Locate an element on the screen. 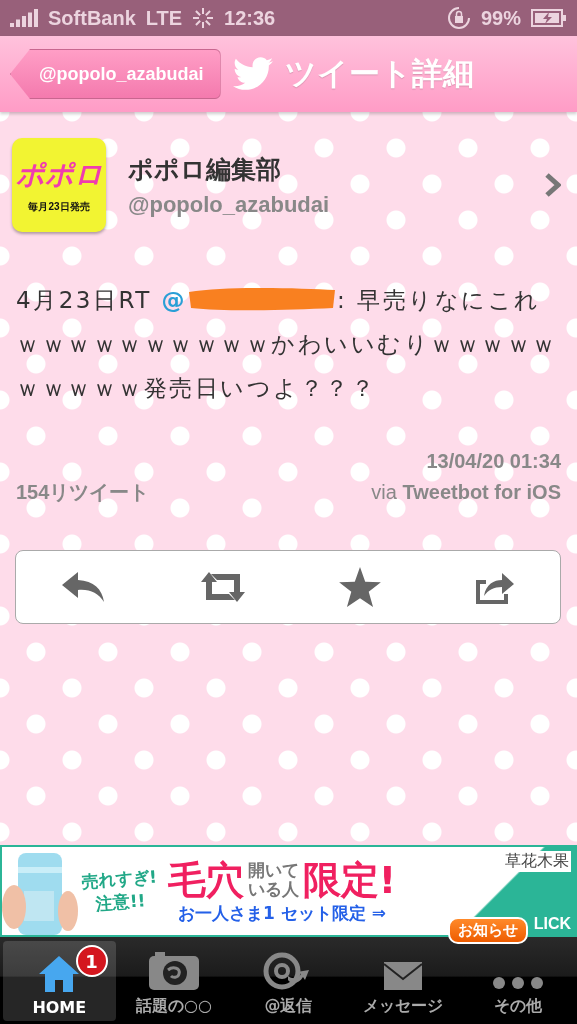 The image size is (577, 1024). chevron-right-icon is located at coordinates (553, 185).